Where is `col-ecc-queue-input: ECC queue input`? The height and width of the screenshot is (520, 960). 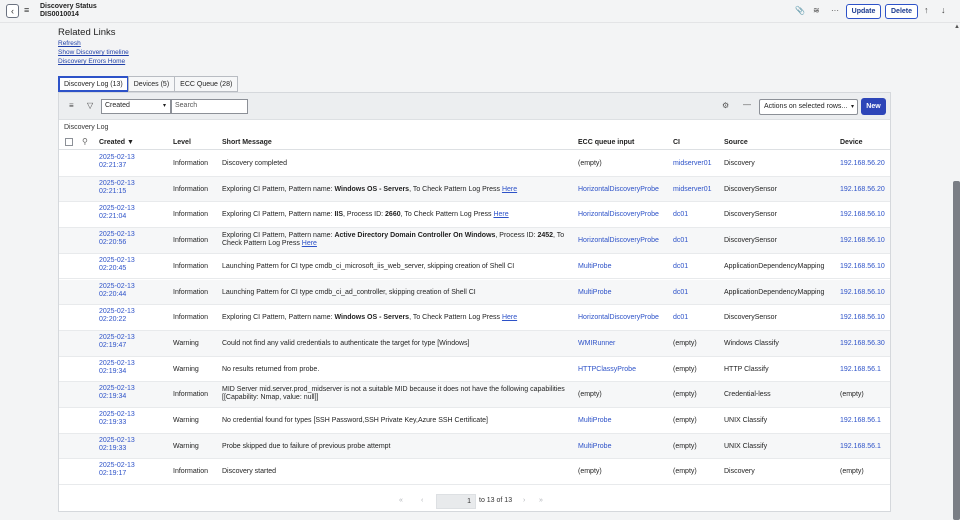
col-ecc-queue-input: ECC queue input is located at coordinates (606, 142).